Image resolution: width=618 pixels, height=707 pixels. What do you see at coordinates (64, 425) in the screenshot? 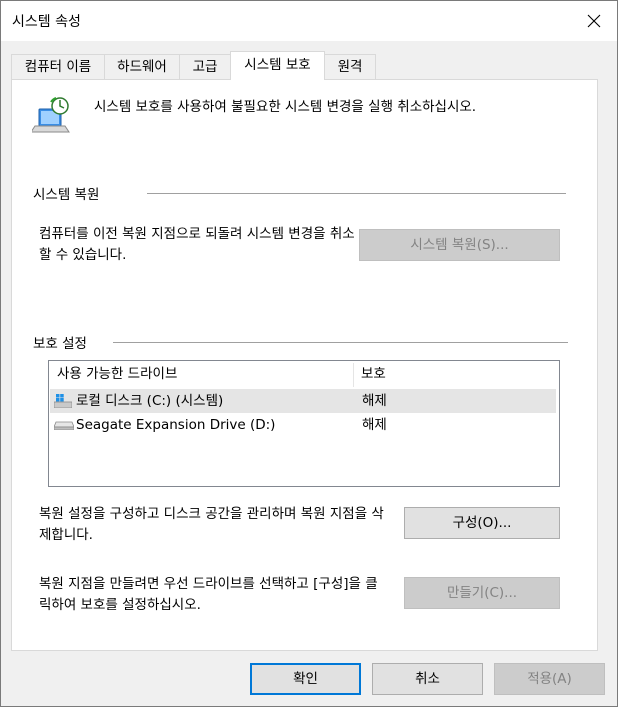
I see `hard-drive-icon` at bounding box center [64, 425].